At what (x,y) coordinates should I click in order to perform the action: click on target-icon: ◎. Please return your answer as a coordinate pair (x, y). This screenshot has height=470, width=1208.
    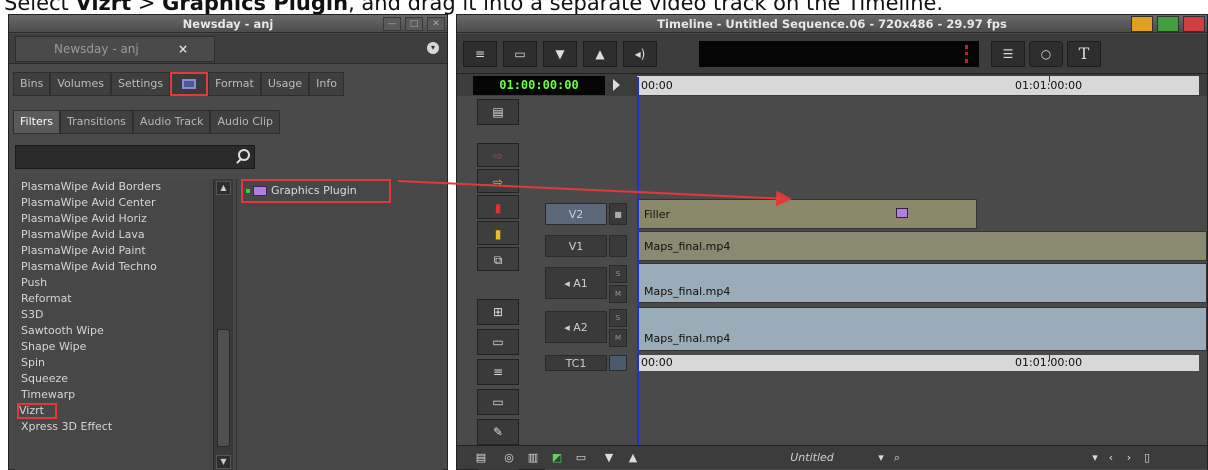
    Looking at the image, I should click on (509, 458).